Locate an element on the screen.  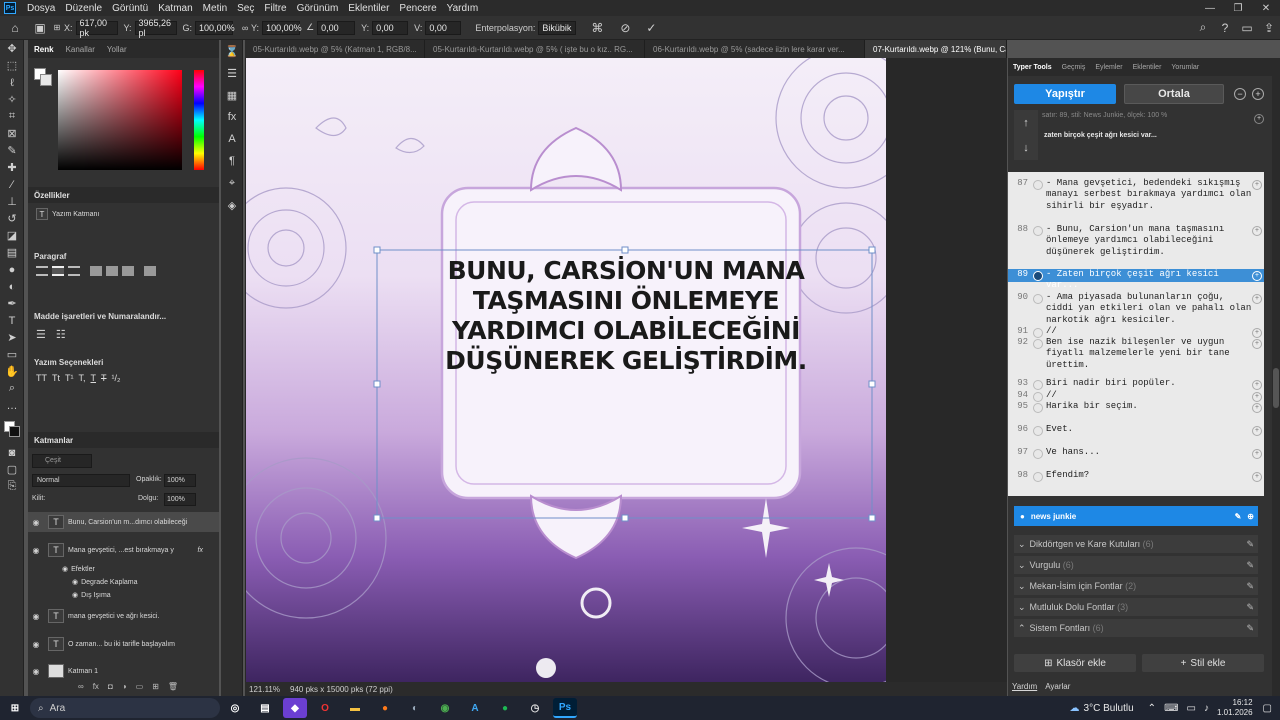
layers-filter-select: Çeşit is located at coordinates (62, 461).